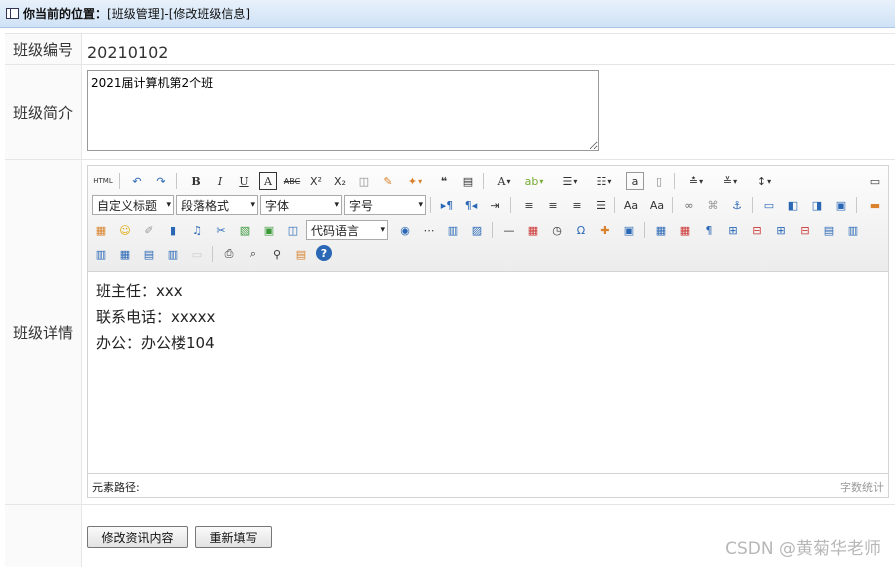 This screenshot has height=567, width=895. What do you see at coordinates (709, 230) in the screenshot?
I see `insert-paragraph-before-table-icon: ¶` at bounding box center [709, 230].